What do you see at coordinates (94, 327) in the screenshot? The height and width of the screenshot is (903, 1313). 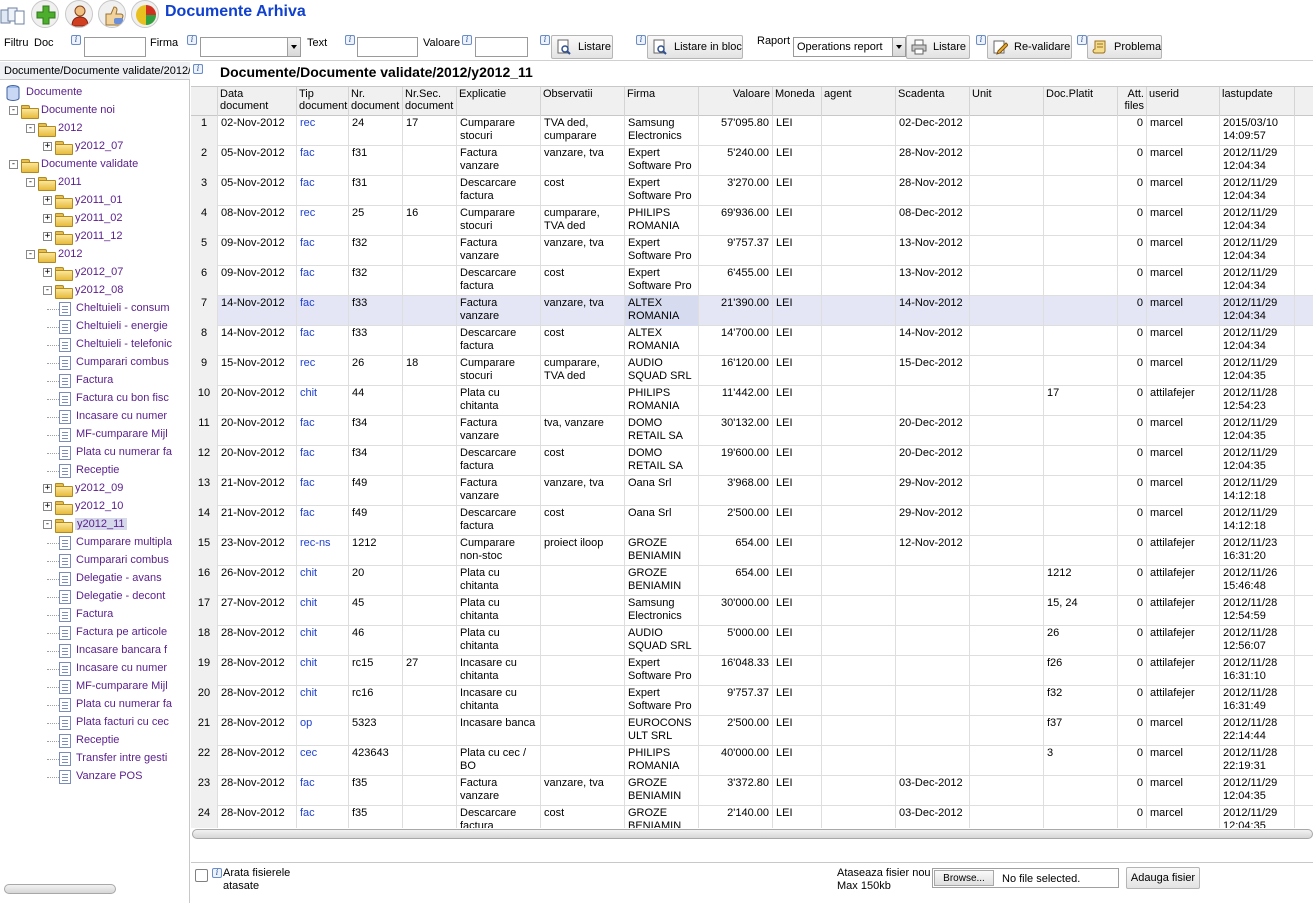 I see `tree-document: Cheltuieli - energie` at bounding box center [94, 327].